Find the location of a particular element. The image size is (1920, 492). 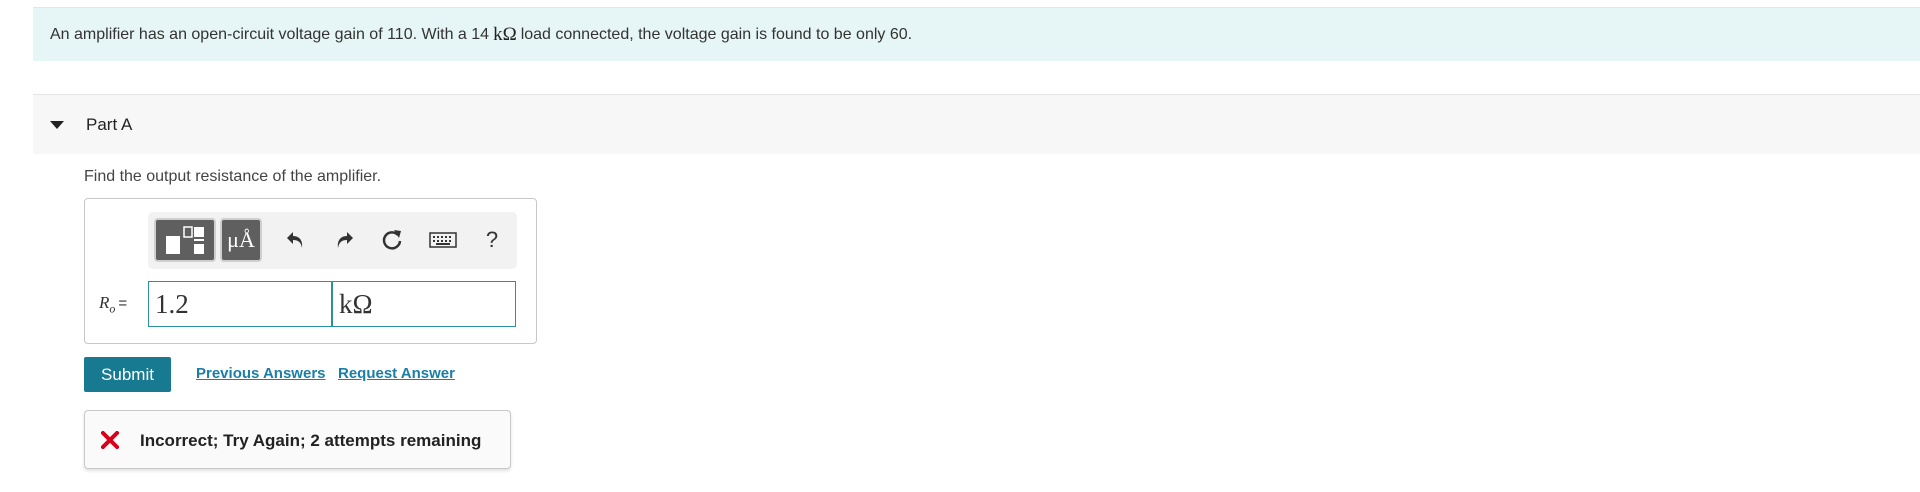

reset-icon is located at coordinates (392, 240).